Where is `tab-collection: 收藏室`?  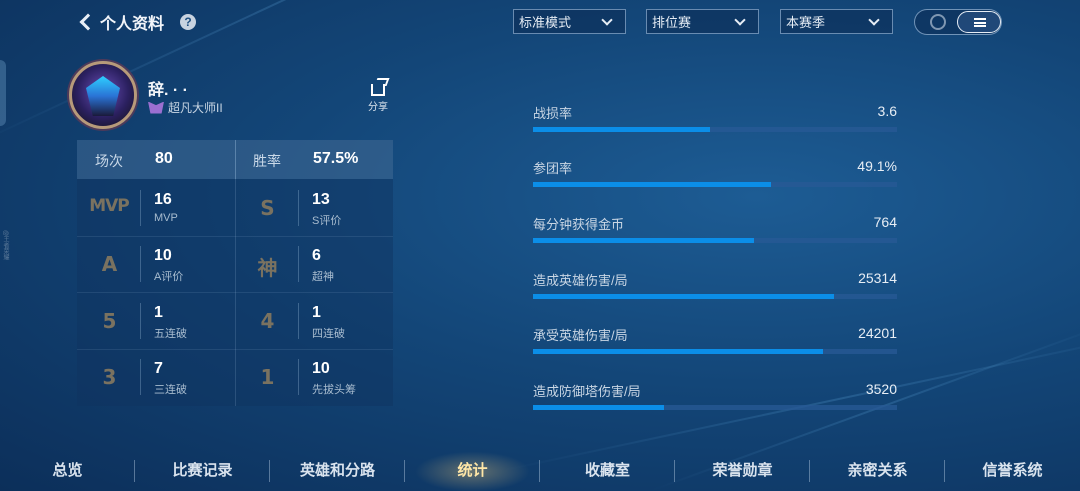 tab-collection: 收藏室 is located at coordinates (607, 469).